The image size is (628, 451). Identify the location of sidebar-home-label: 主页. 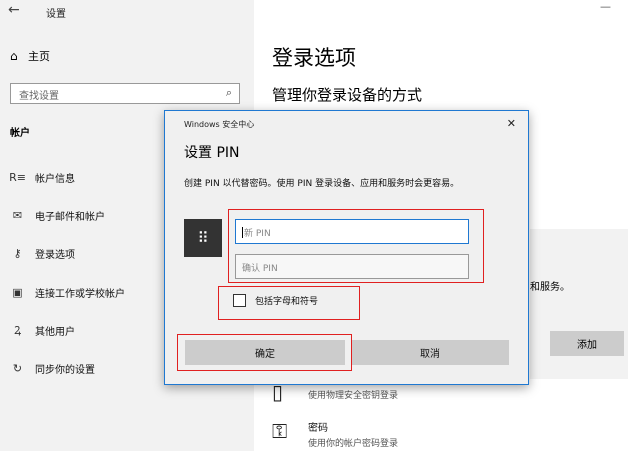
(39, 56).